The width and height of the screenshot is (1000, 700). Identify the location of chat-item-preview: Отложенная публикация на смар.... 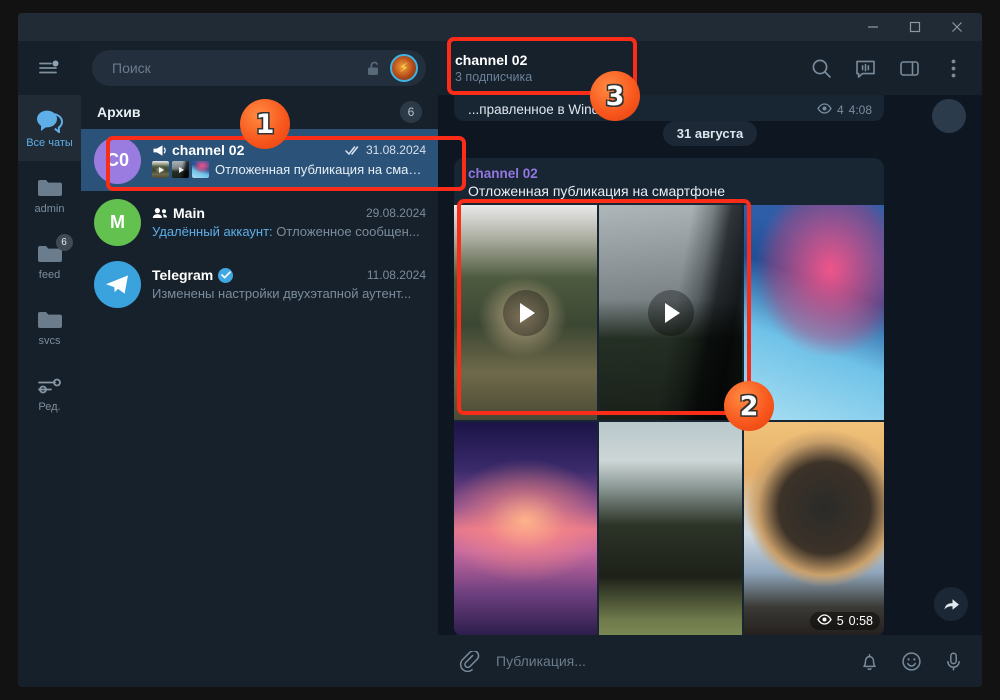
(320, 169).